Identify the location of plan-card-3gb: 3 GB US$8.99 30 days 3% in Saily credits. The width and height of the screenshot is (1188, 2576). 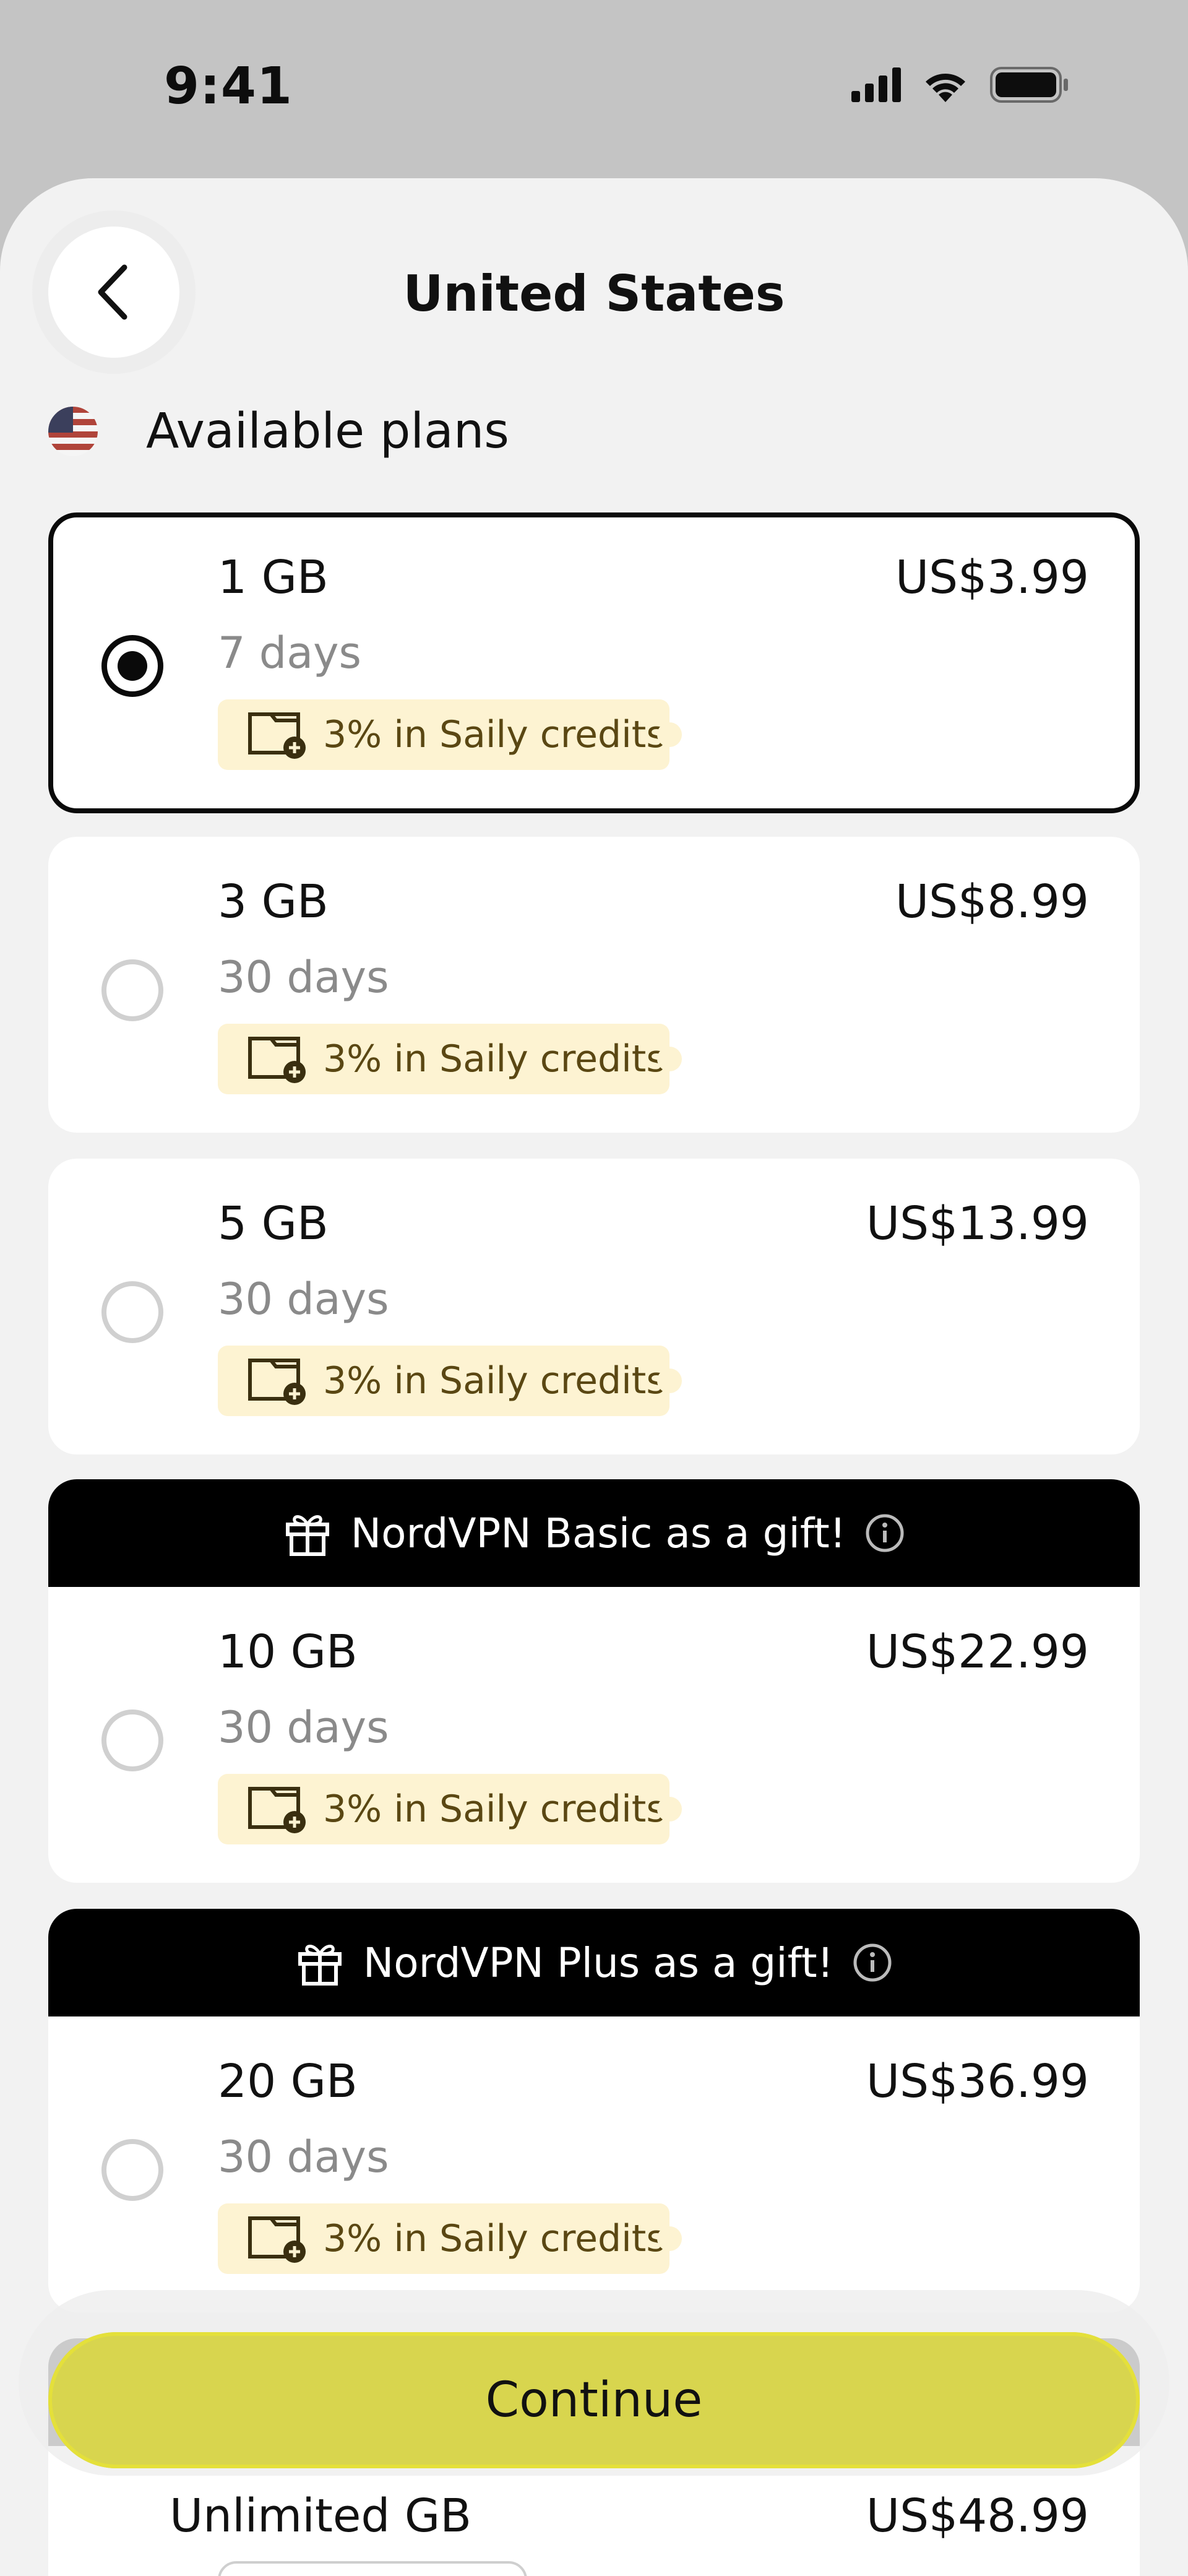
(594, 985).